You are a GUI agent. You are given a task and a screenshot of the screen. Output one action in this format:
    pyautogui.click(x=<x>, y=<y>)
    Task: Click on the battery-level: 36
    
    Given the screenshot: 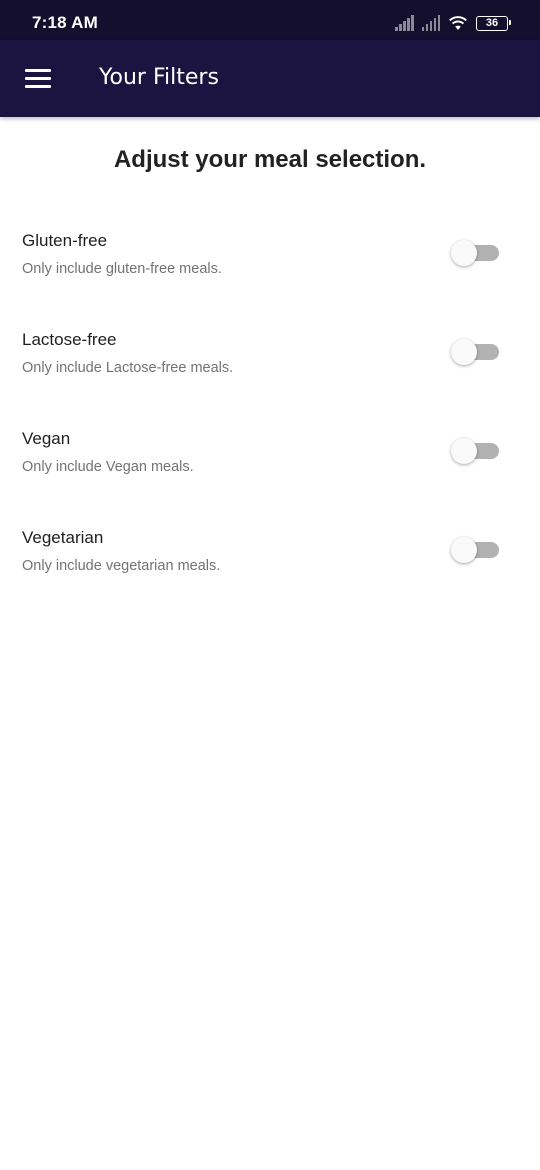 What is the action you would take?
    pyautogui.click(x=492, y=22)
    